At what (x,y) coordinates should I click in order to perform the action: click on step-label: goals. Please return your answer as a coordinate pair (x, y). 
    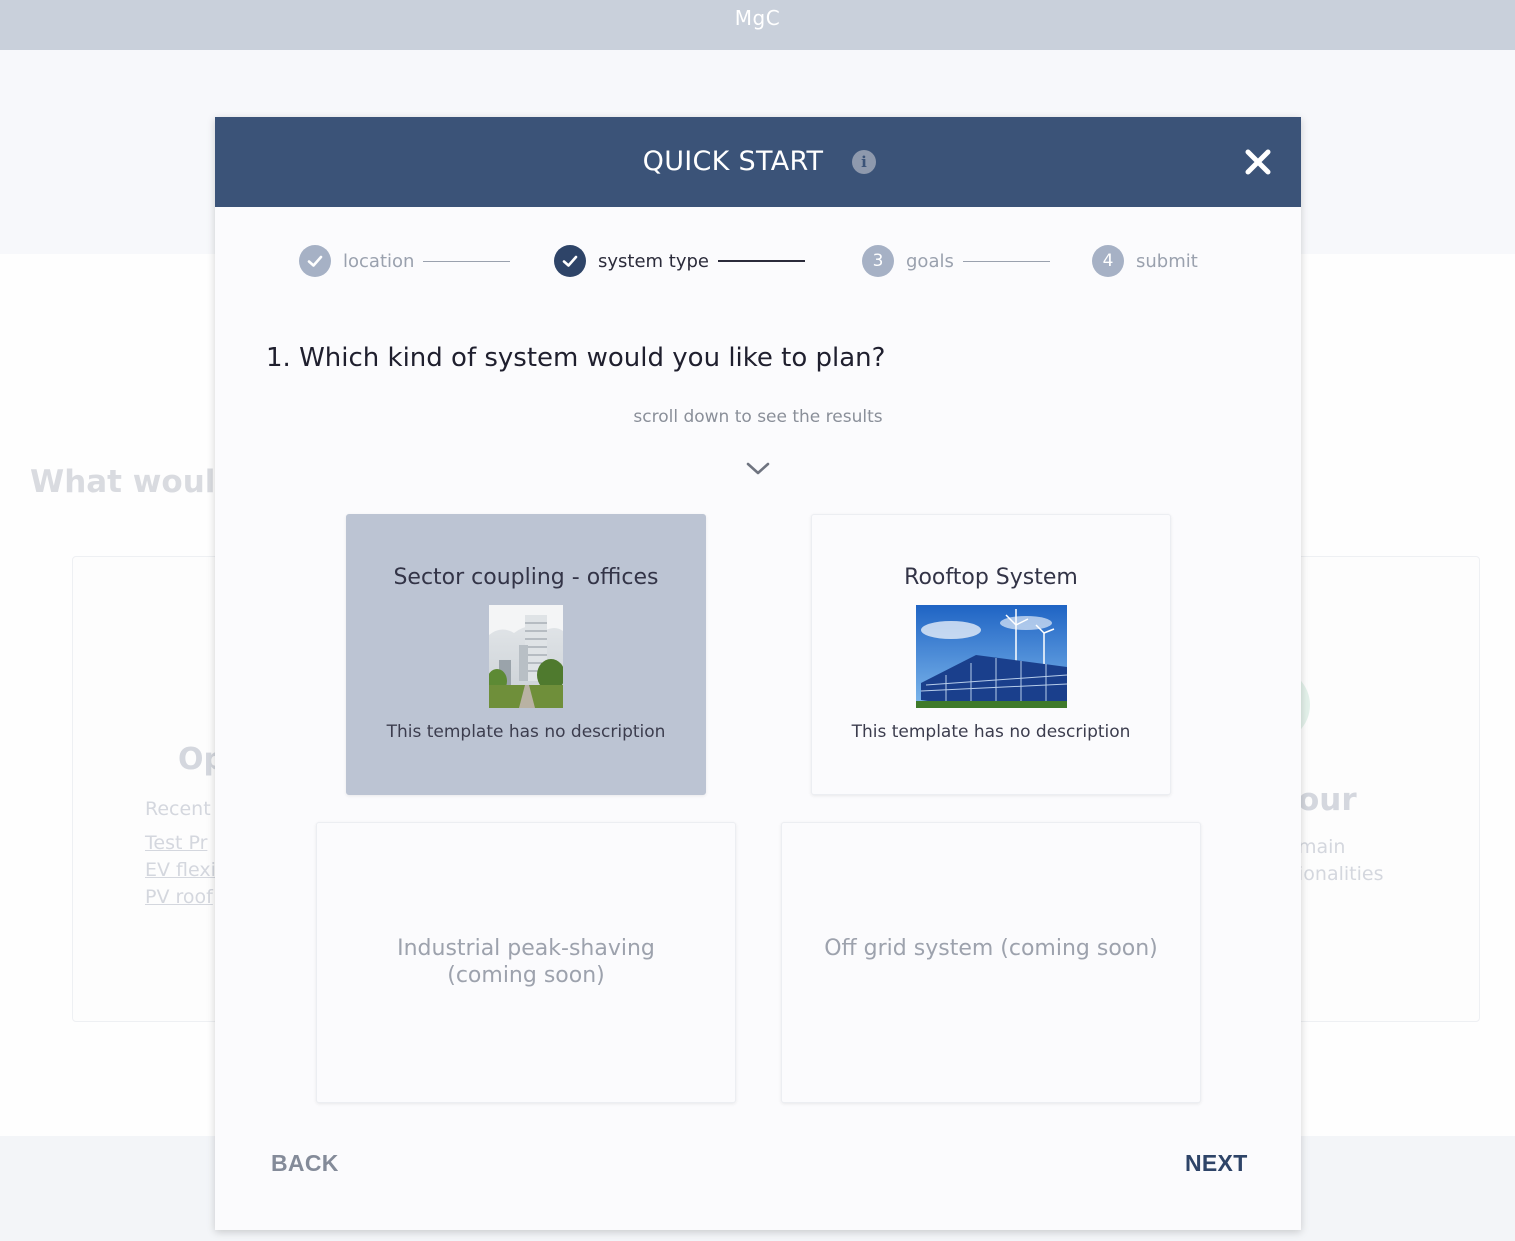
    Looking at the image, I should click on (930, 261).